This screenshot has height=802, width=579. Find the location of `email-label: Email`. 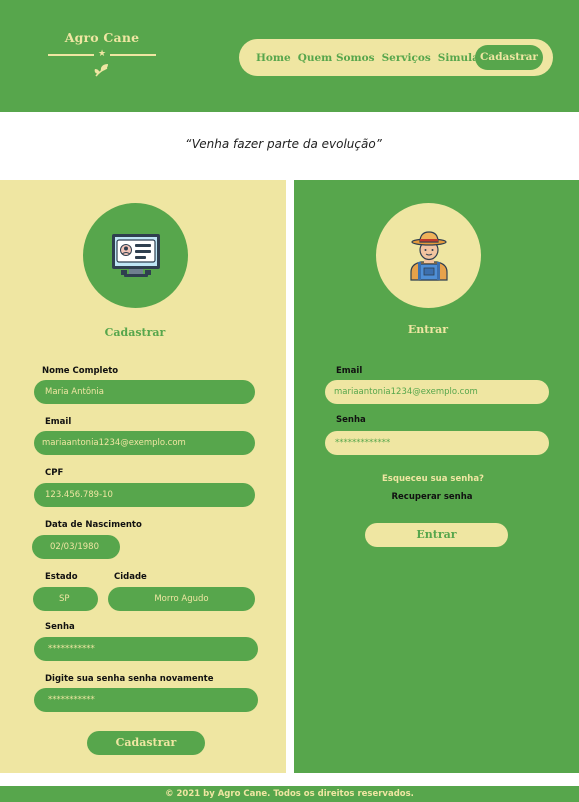

email-label: Email is located at coordinates (58, 422).